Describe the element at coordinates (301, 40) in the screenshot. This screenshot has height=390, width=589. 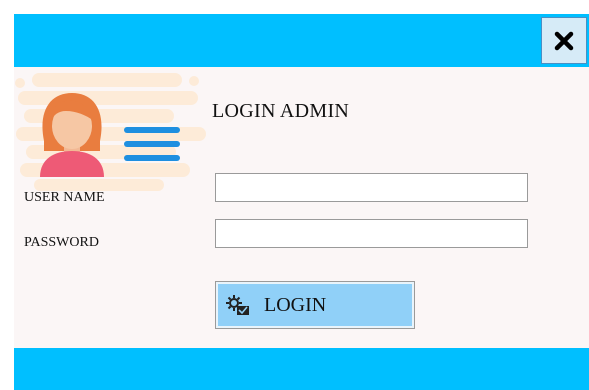
I see `title-bar` at that location.